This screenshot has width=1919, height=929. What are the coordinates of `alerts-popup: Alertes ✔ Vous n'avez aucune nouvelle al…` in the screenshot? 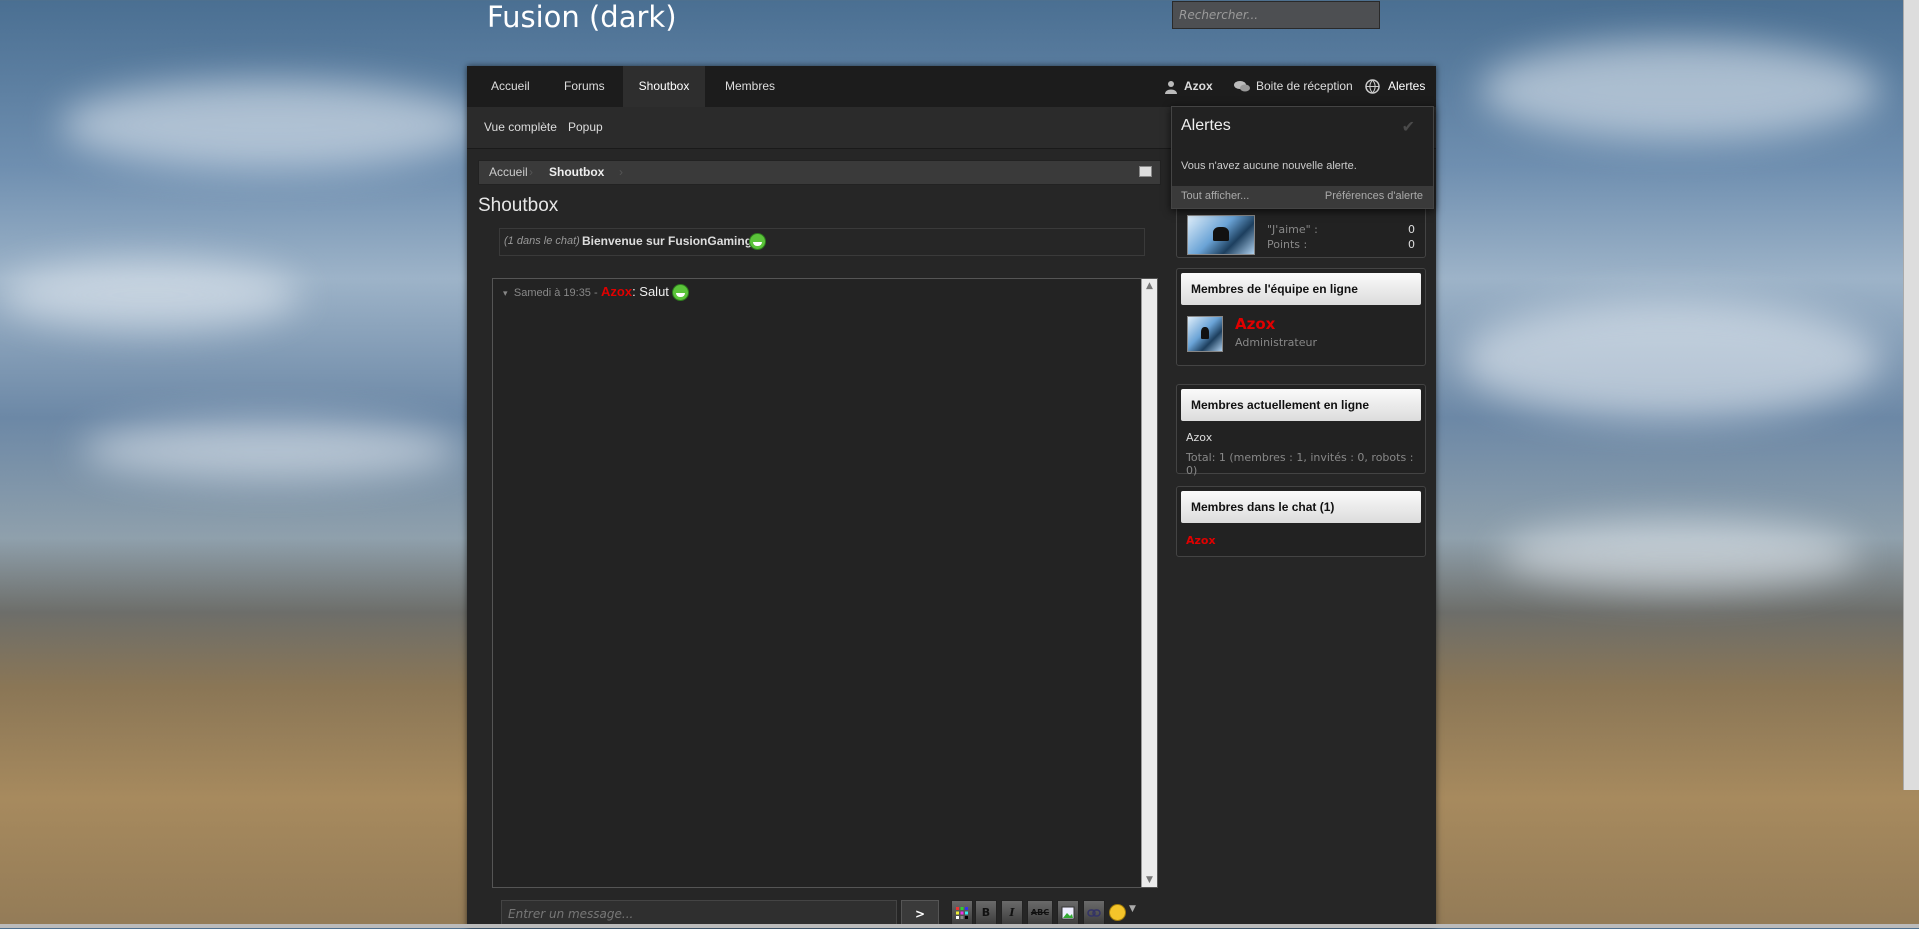 It's located at (1302, 157).